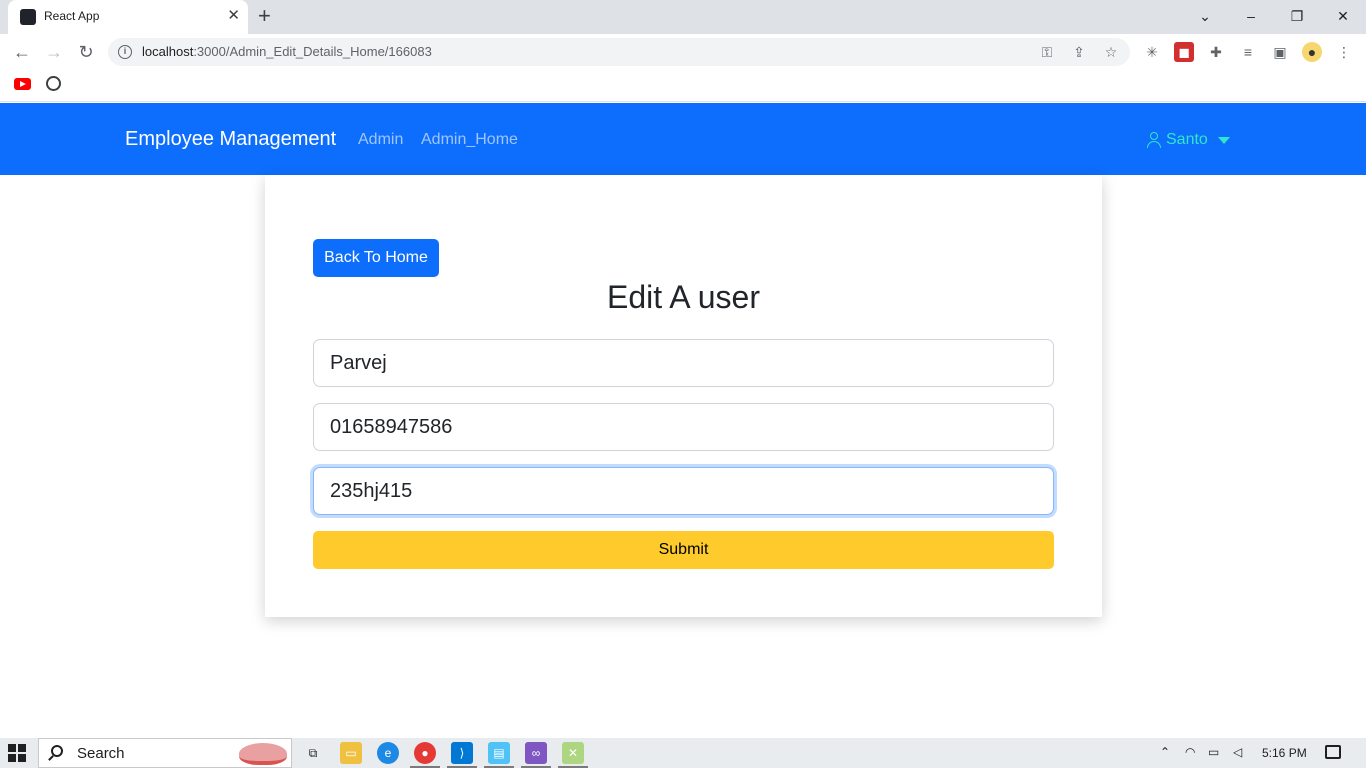  I want to click on react-favicon-icon, so click(28, 17).